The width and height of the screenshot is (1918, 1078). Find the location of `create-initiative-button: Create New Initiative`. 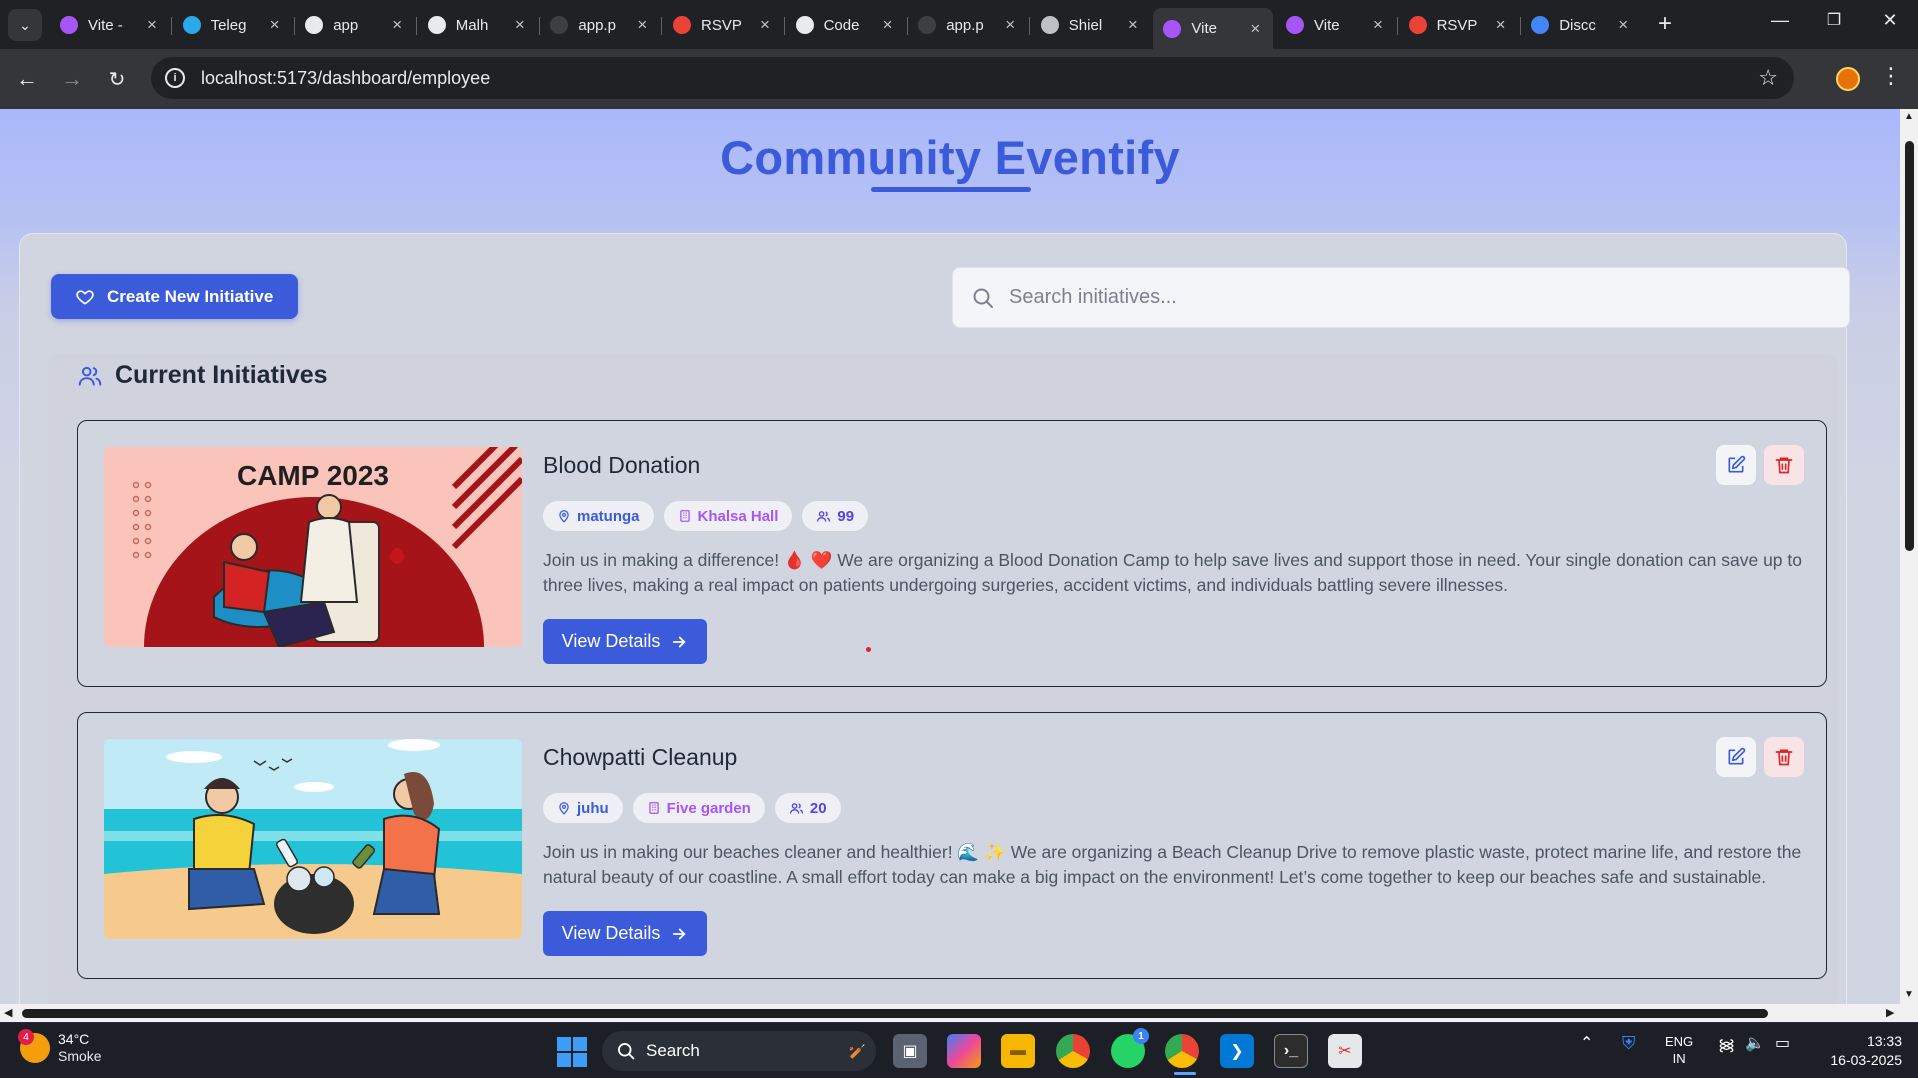

create-initiative-button: Create New Initiative is located at coordinates (174, 296).